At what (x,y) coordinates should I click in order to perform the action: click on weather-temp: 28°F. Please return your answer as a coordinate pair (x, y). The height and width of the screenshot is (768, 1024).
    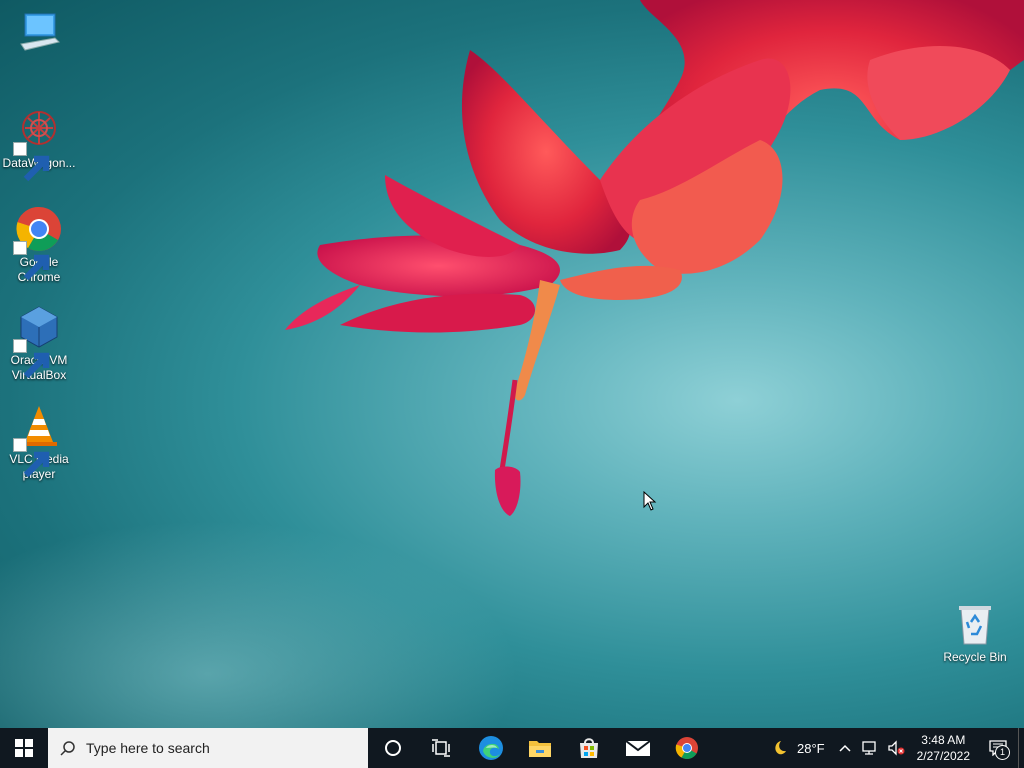
    Looking at the image, I should click on (811, 748).